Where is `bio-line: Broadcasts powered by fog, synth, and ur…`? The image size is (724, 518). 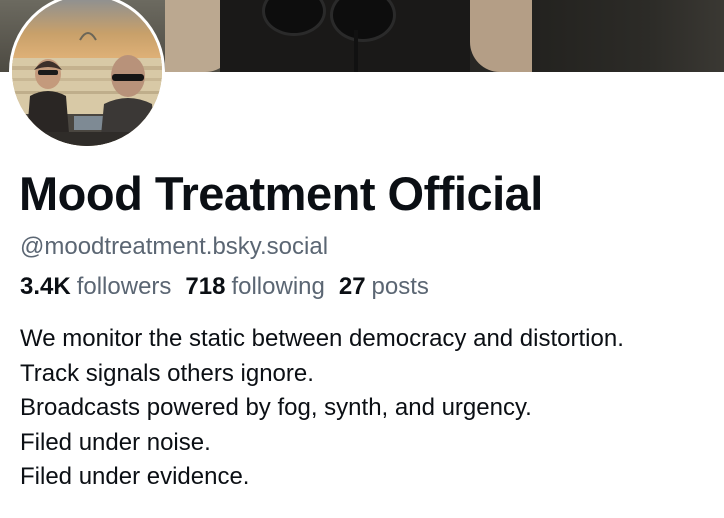
bio-line: Broadcasts powered by fog, synth, and ur… is located at coordinates (276, 407).